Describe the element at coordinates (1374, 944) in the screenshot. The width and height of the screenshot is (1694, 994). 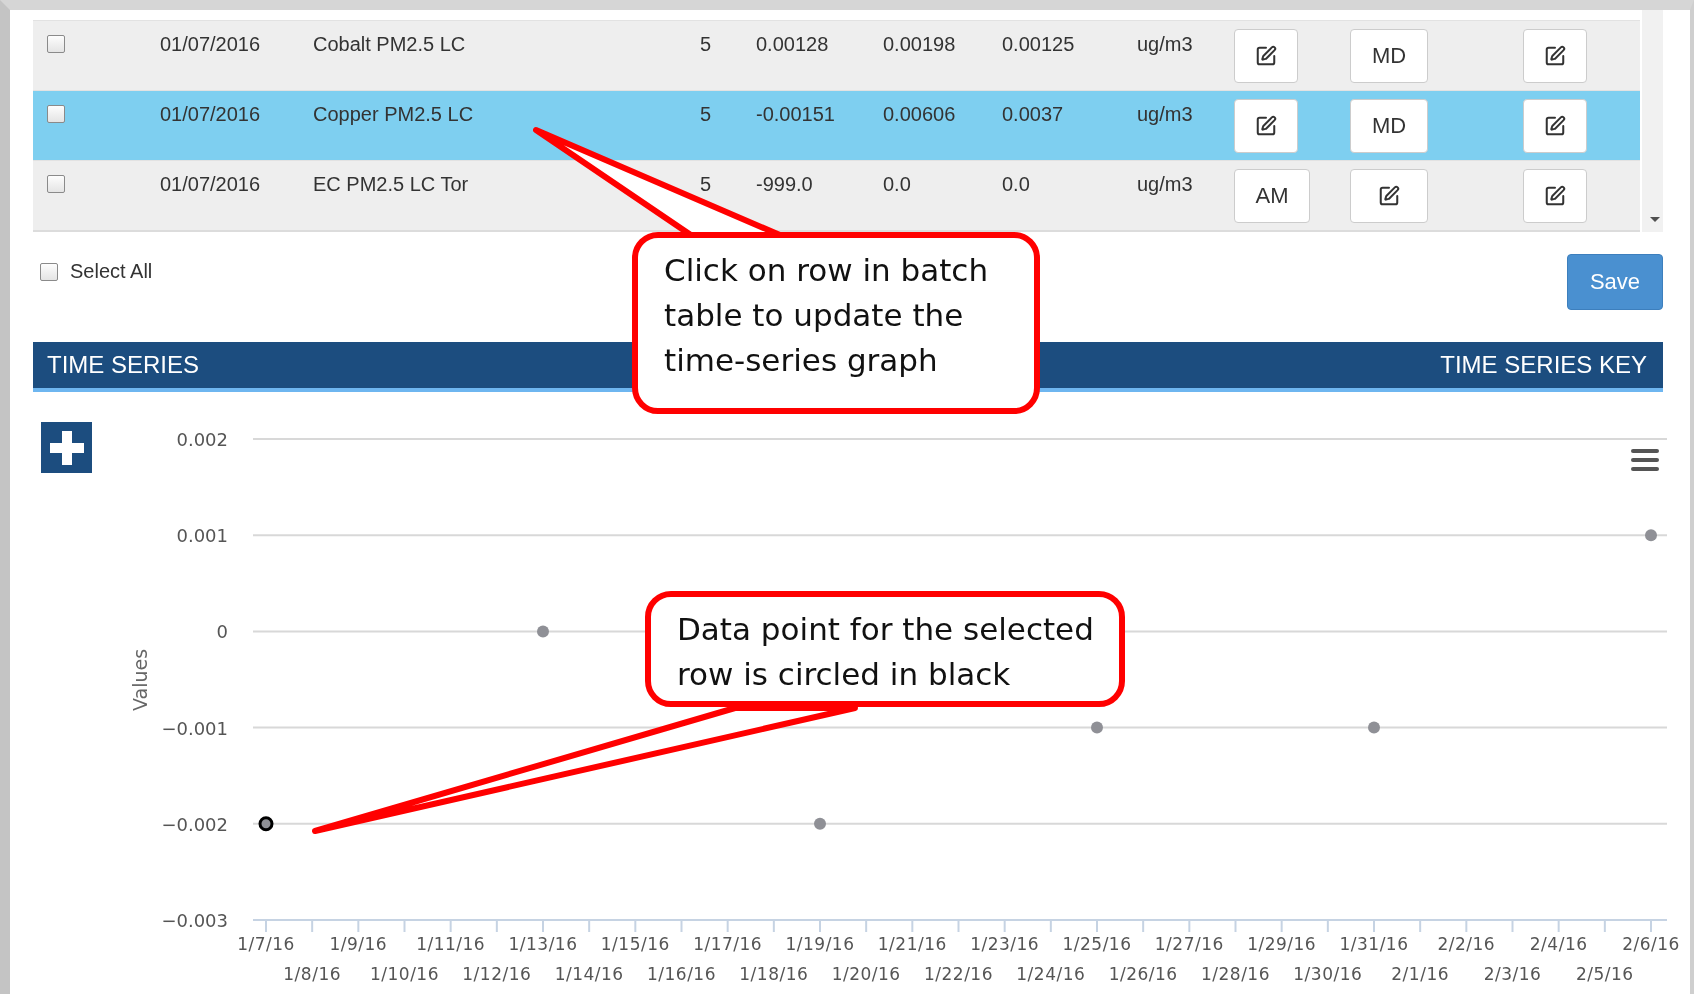
I see `x-tick-label: 1/31/16` at that location.